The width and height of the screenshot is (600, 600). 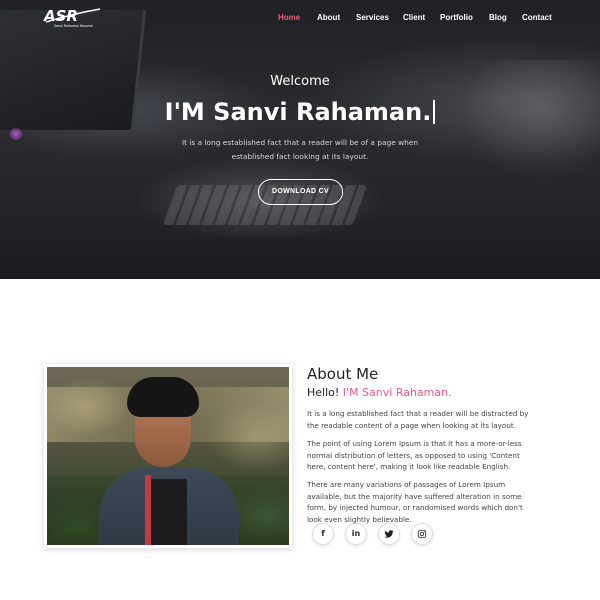 What do you see at coordinates (422, 534) in the screenshot?
I see `instagram-icon` at bounding box center [422, 534].